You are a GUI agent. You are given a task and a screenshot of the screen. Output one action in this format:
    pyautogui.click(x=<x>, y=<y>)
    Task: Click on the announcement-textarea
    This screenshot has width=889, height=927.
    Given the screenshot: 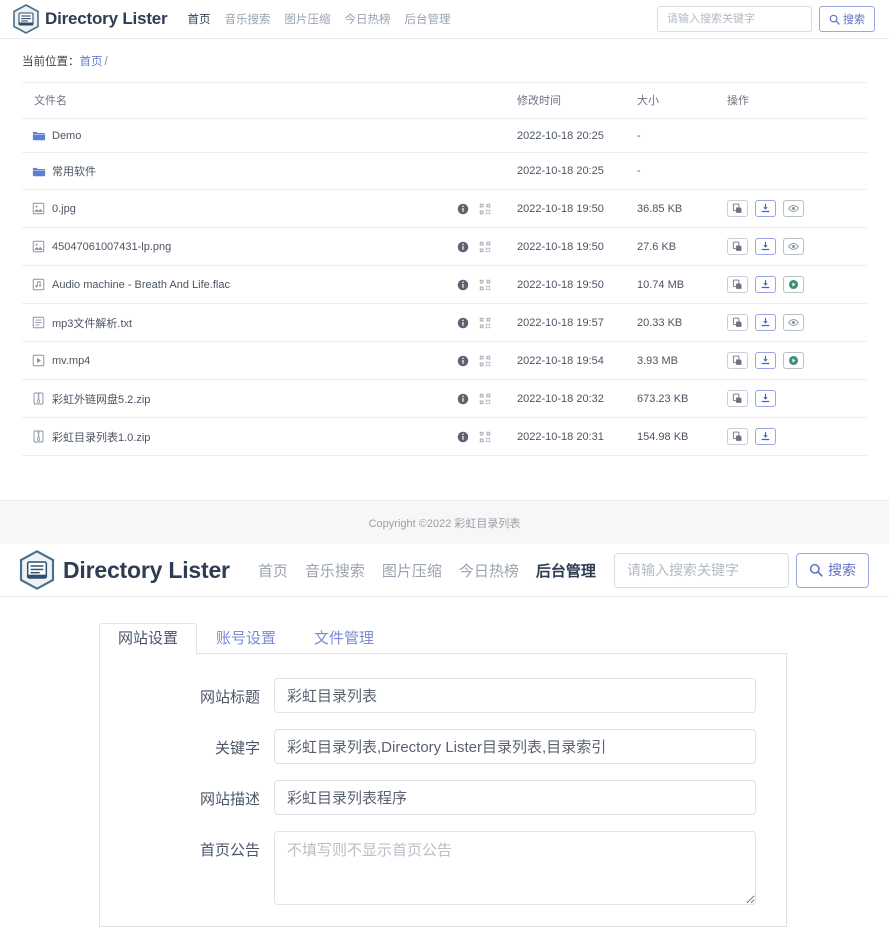 What is the action you would take?
    pyautogui.click(x=515, y=868)
    